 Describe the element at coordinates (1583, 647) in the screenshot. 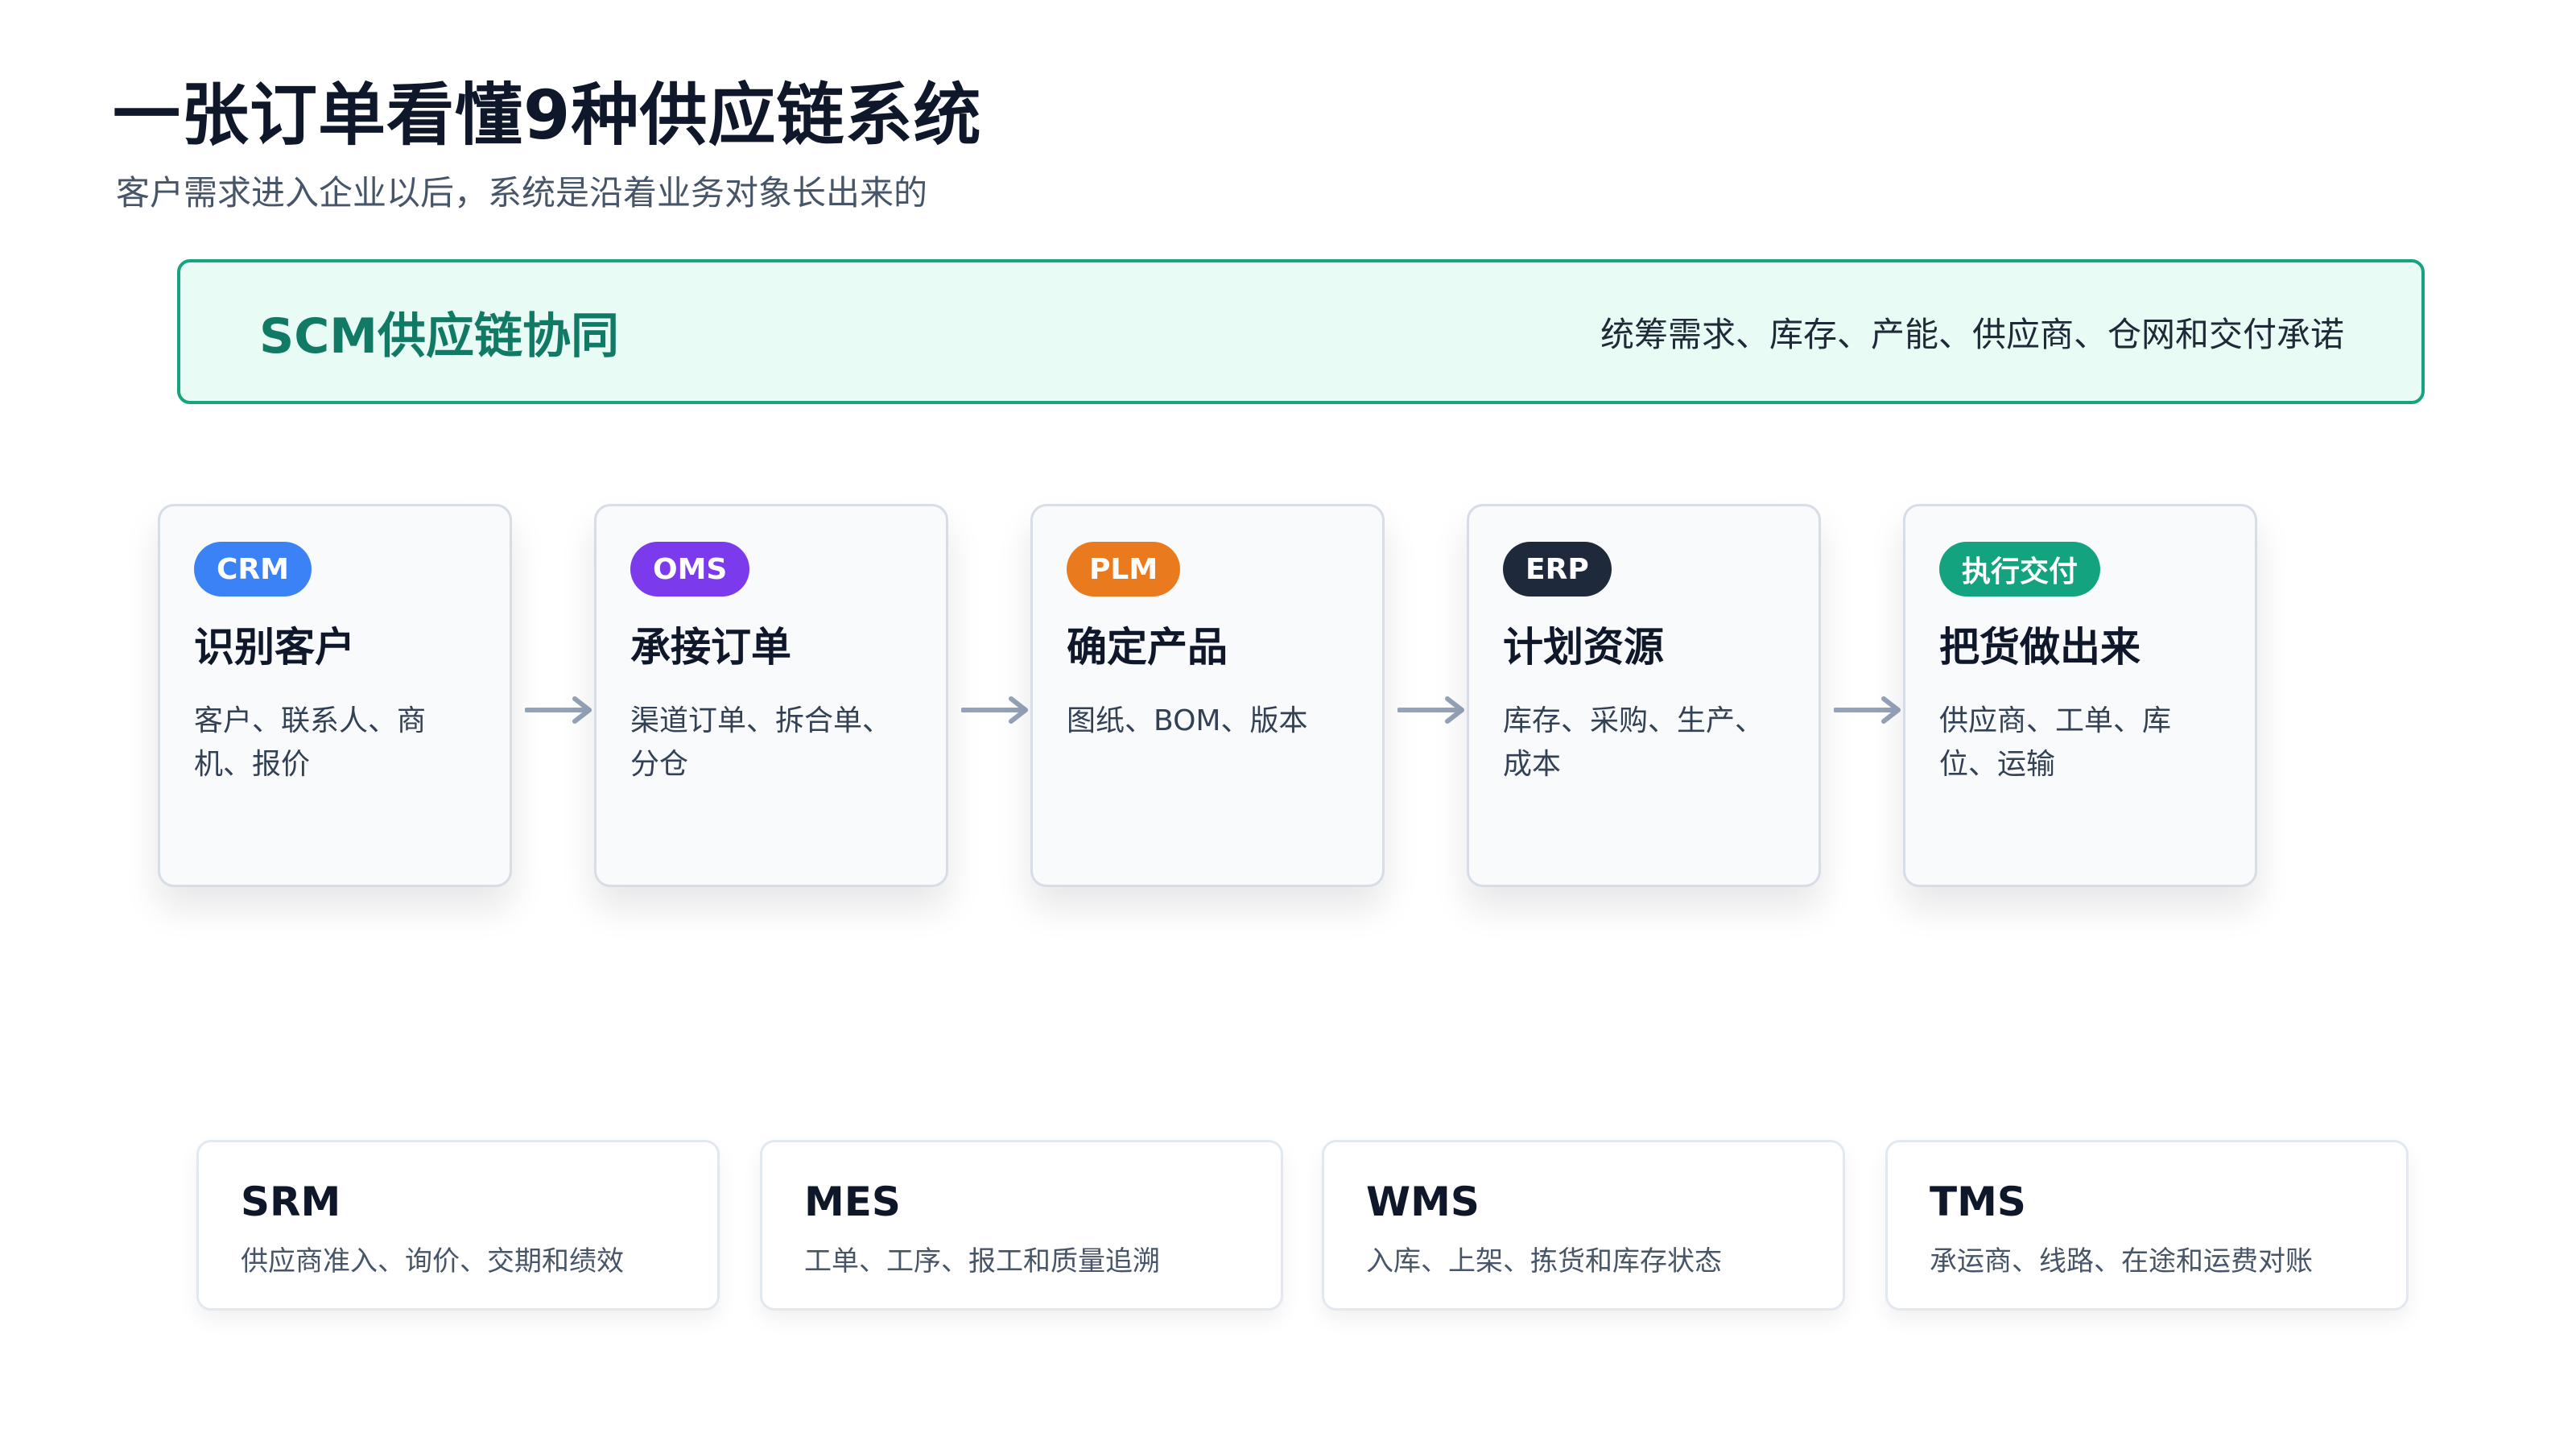

I see `step-title: 计划资源` at that location.